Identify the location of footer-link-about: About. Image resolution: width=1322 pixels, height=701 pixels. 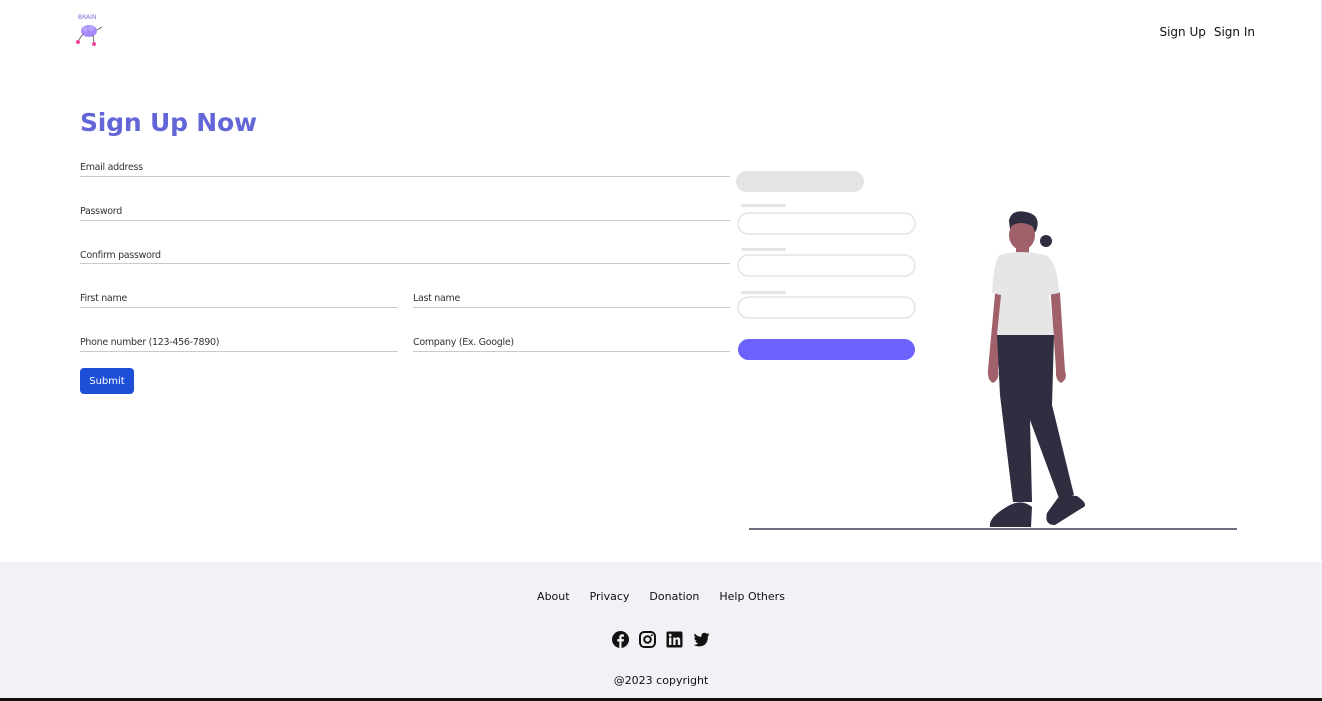
(553, 596).